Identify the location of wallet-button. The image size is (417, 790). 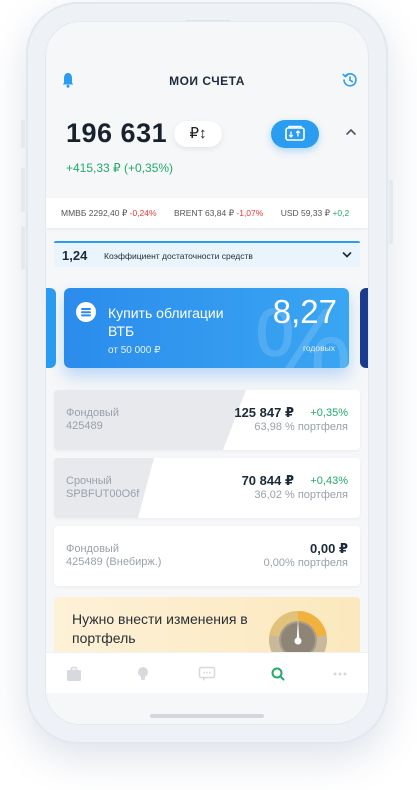
(295, 134).